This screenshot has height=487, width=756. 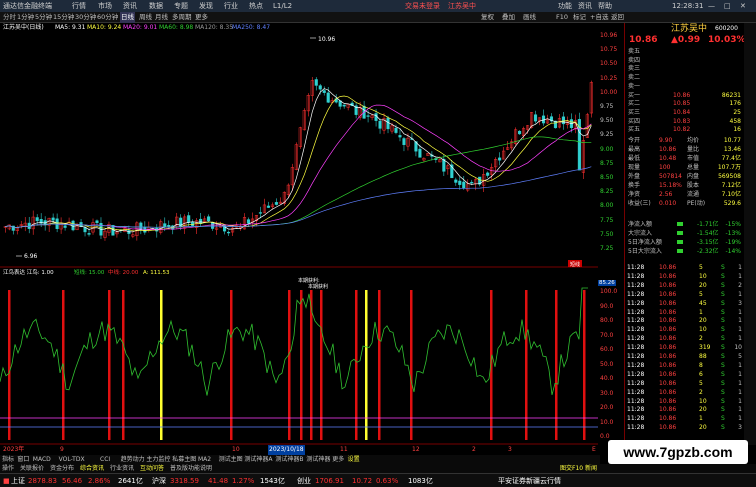 I want to click on menu-item: 帮助, so click(x=605, y=6).